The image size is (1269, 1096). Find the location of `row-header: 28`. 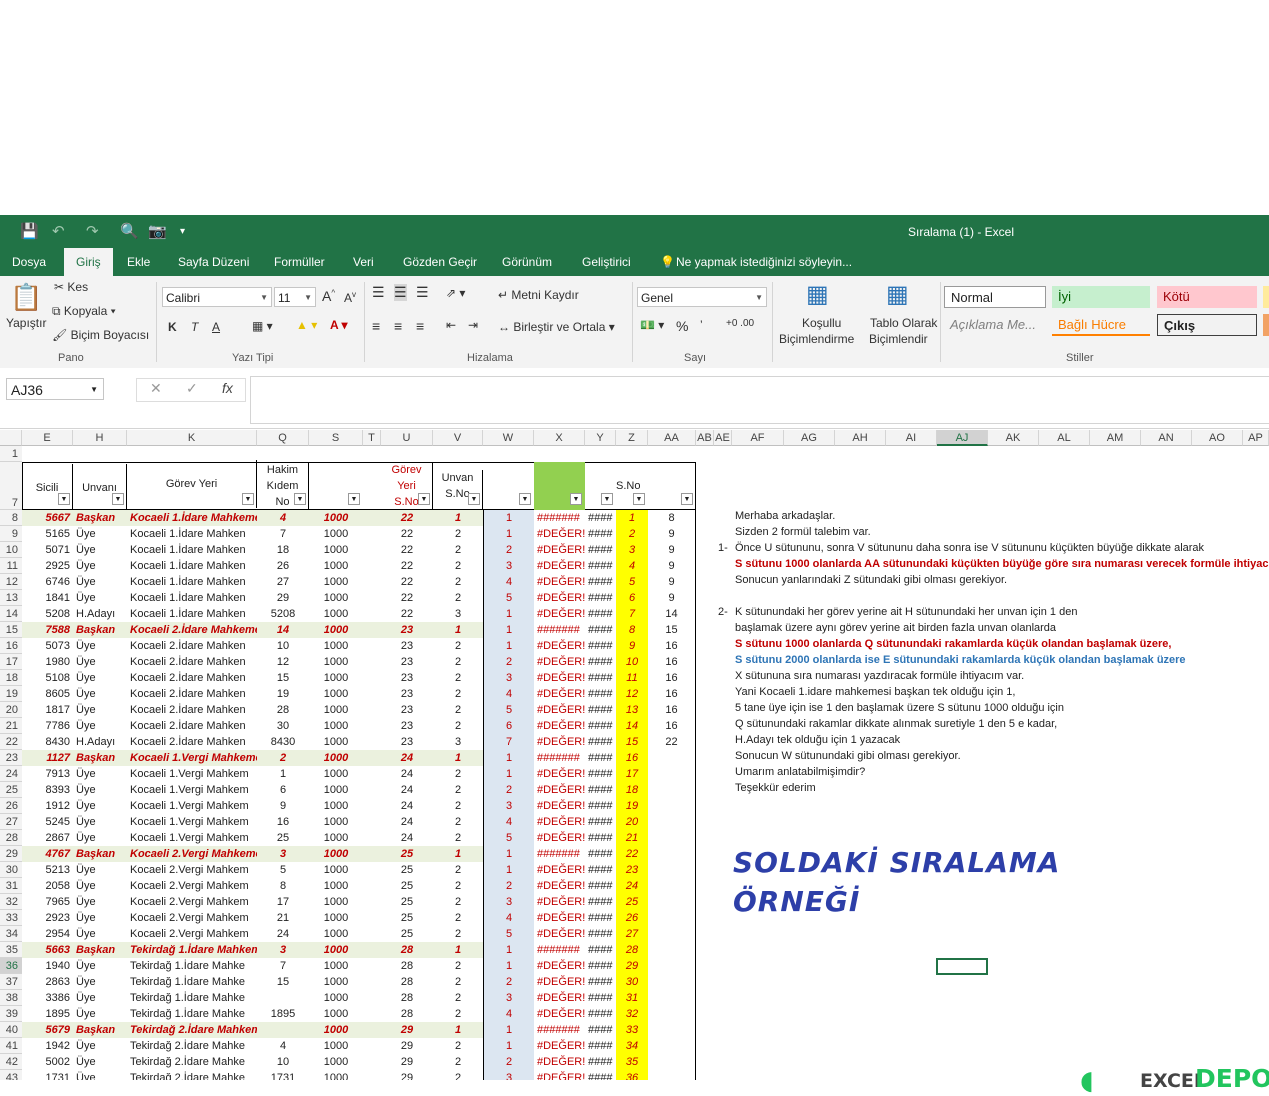

row-header: 28 is located at coordinates (11, 838).